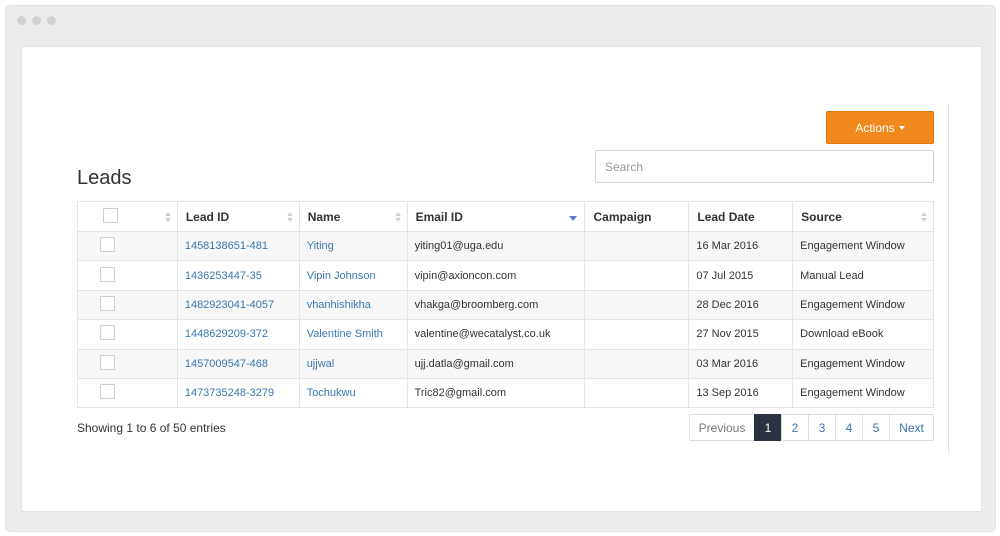 The image size is (1000, 536). Describe the element at coordinates (439, 216) in the screenshot. I see `column-header-label: Email ID` at that location.